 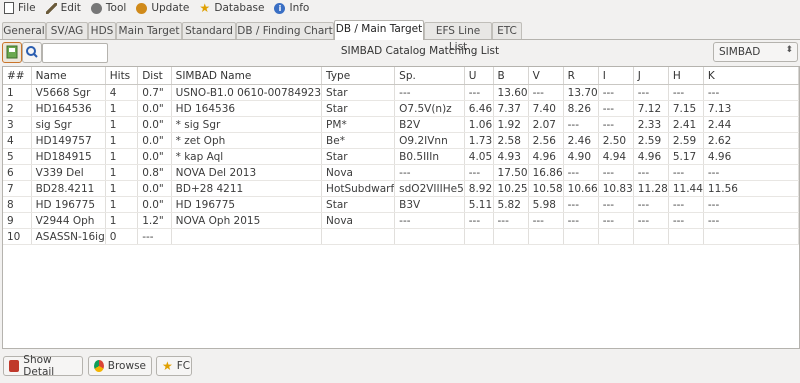 I want to click on tab-standard: Standard, so click(x=209, y=30).